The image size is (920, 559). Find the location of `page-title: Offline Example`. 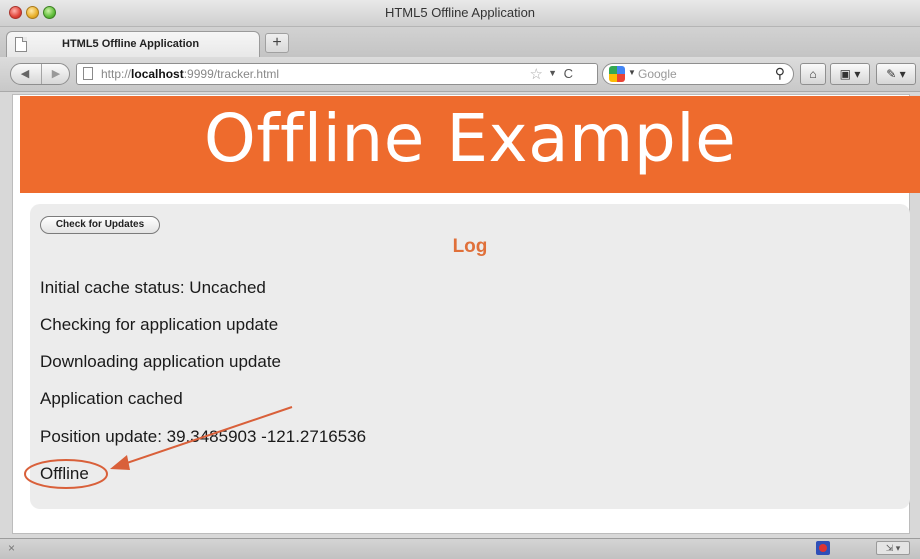

page-title: Offline Example is located at coordinates (470, 138).